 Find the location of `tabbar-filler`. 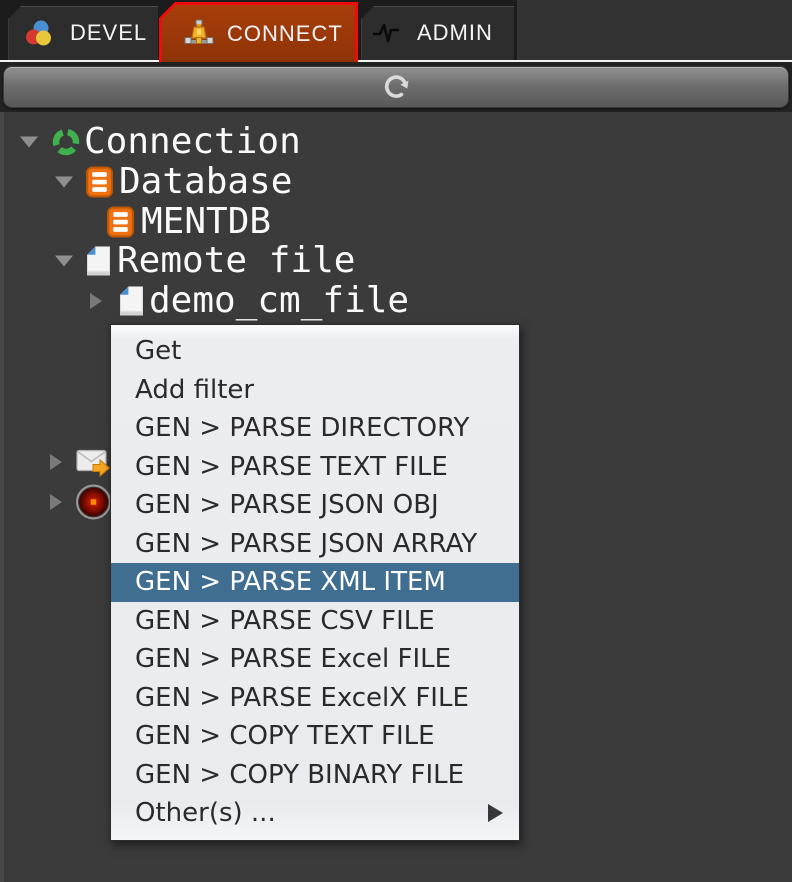

tabbar-filler is located at coordinates (654, 30).